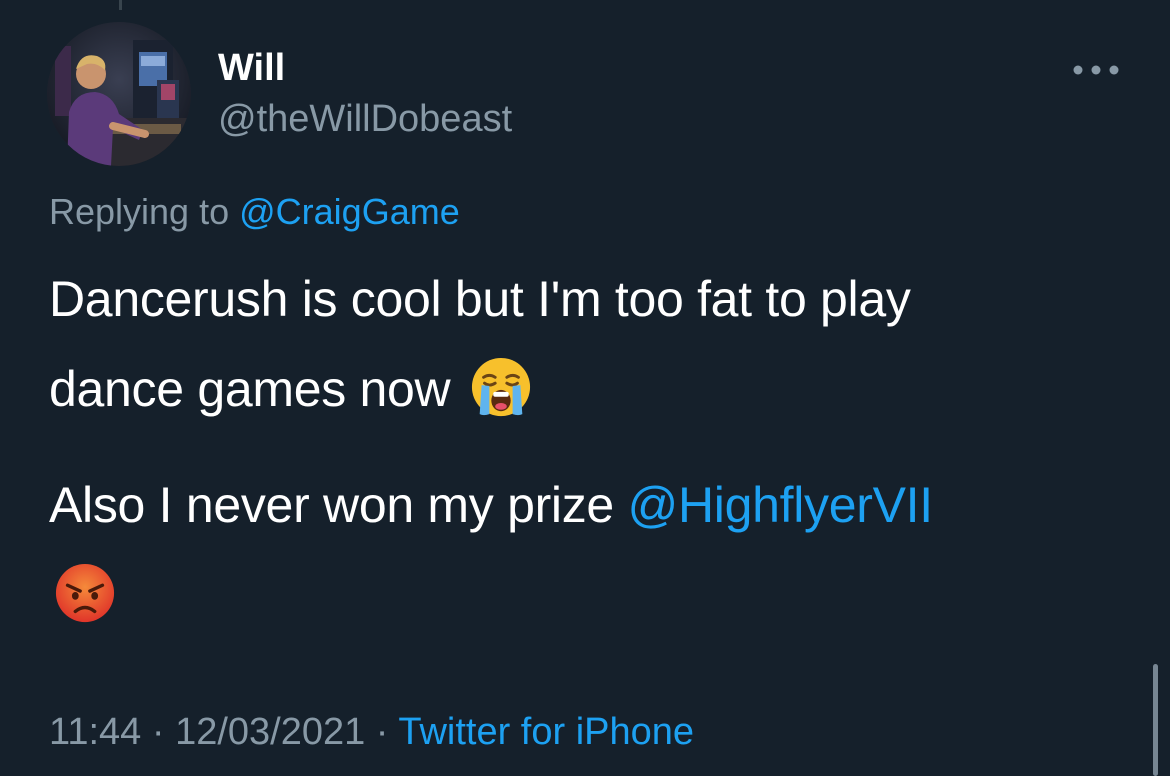  I want to click on replying-to-mention: @CraigGame, so click(349, 211).